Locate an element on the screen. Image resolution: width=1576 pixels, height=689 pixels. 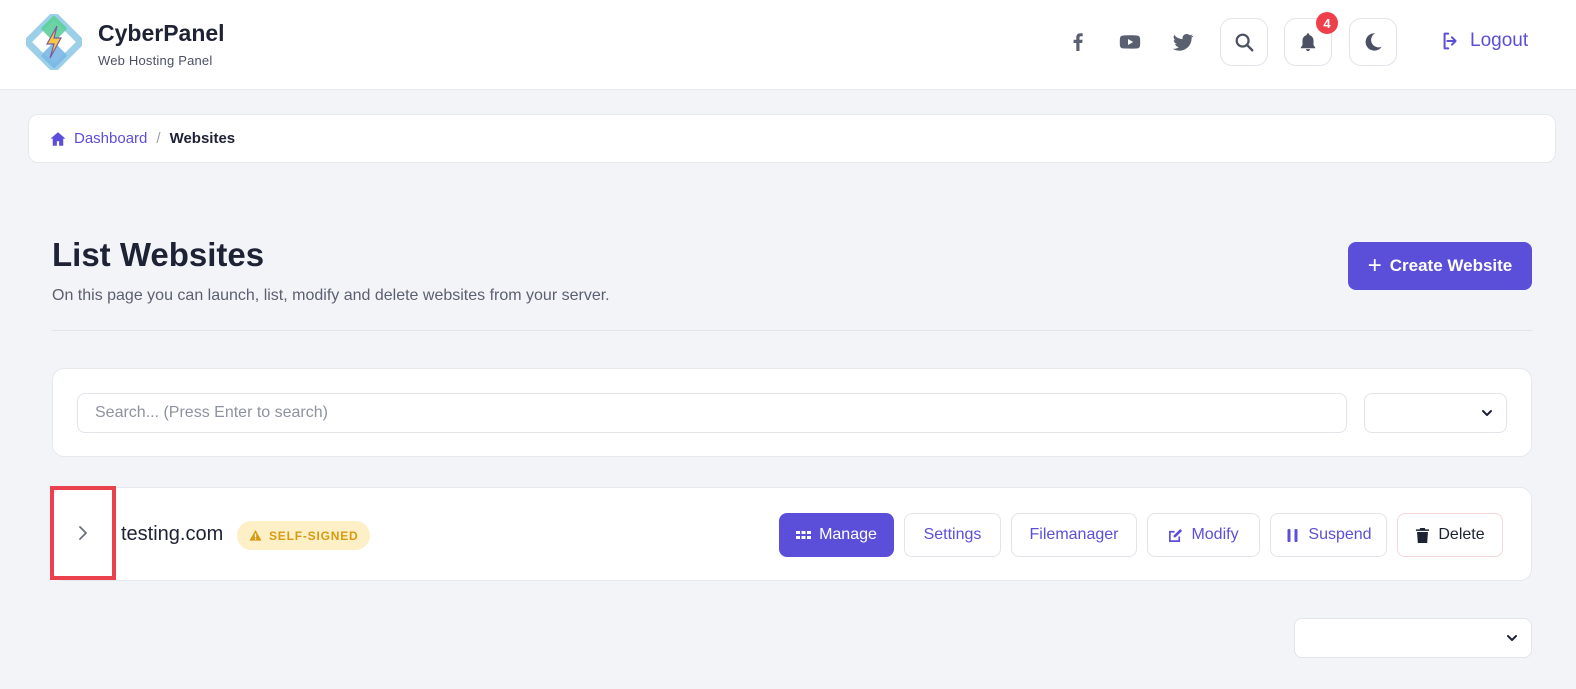
facebook-icon is located at coordinates (1078, 42).